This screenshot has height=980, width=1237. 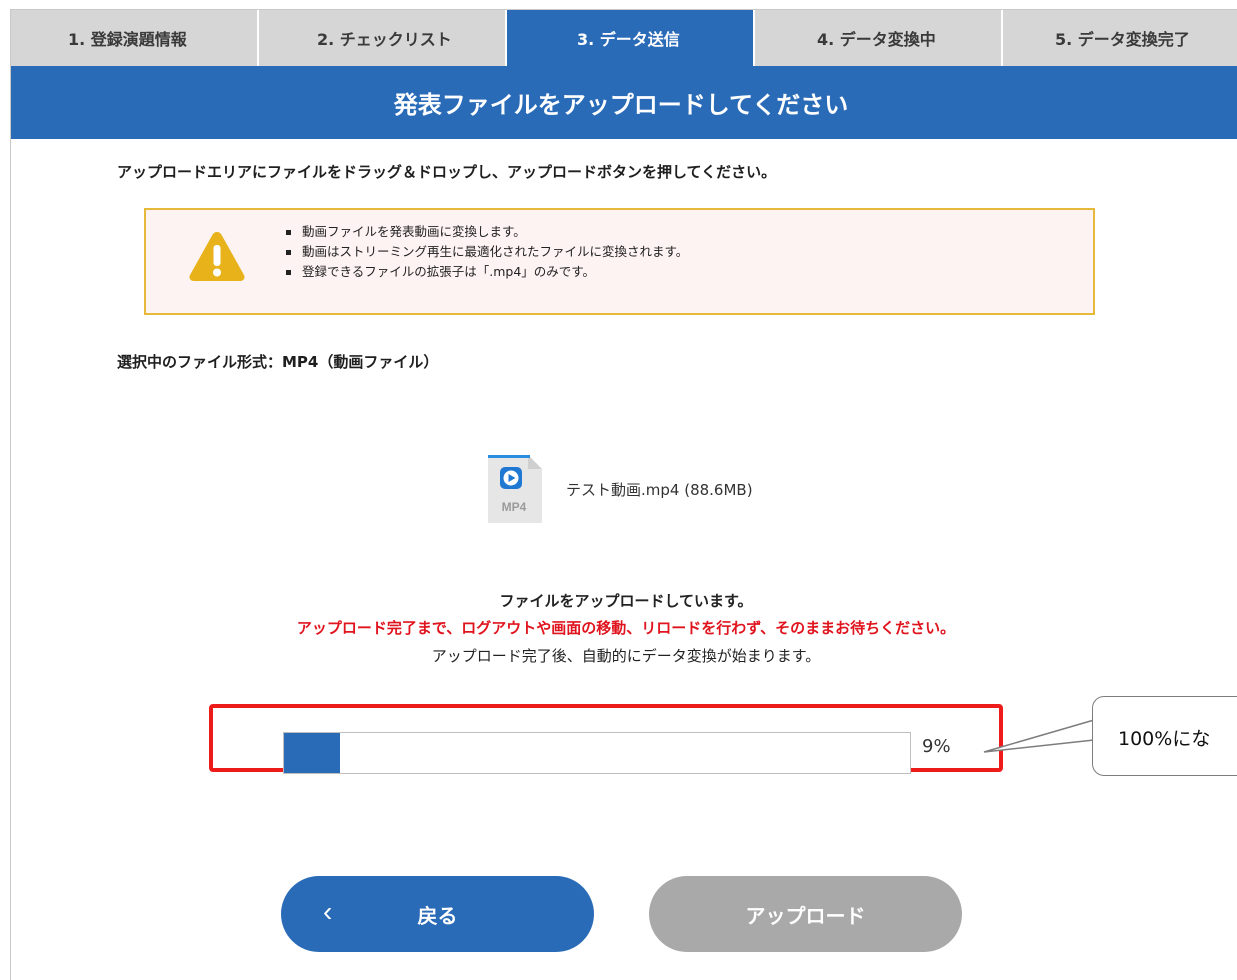 What do you see at coordinates (876, 39) in the screenshot?
I see `step-4-label: 4. データ変換中` at bounding box center [876, 39].